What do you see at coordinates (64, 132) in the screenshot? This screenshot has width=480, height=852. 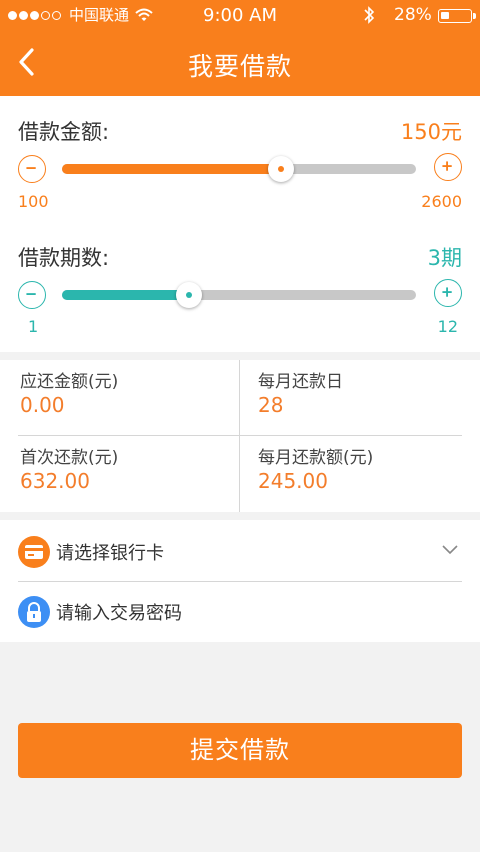 I see `amount-label: 借款金额:` at bounding box center [64, 132].